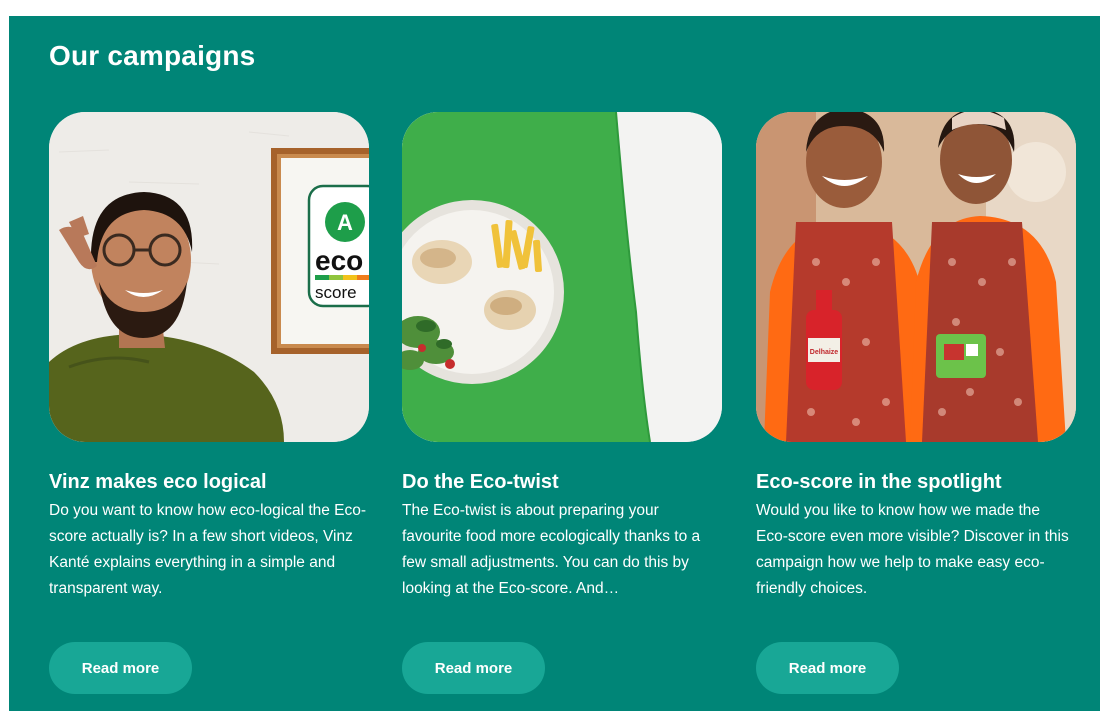 This screenshot has height=711, width=1100. I want to click on campaign-title-vinz: Vinz makes eco logical, so click(209, 482).